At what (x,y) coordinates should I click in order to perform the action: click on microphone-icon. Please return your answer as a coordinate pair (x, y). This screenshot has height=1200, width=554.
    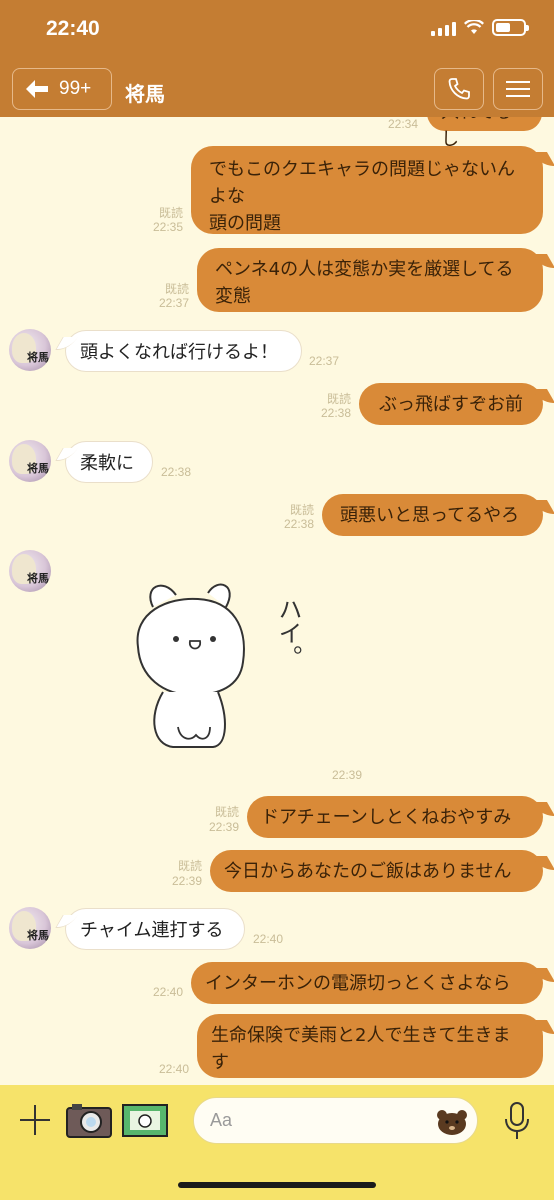
    Looking at the image, I should click on (517, 1120).